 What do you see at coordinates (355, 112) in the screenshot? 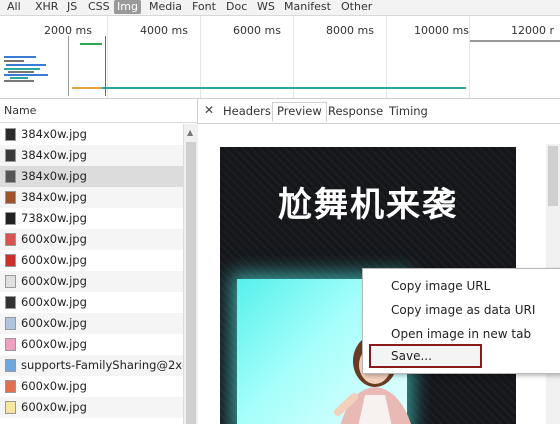
I see `tab-response: Response` at bounding box center [355, 112].